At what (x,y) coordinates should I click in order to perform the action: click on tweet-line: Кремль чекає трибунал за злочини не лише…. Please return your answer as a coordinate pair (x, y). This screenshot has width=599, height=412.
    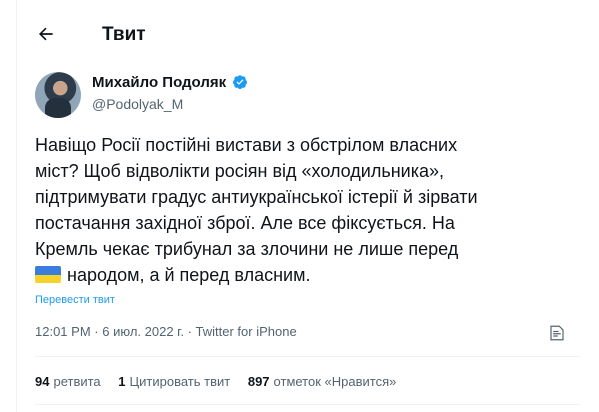
    Looking at the image, I should click on (247, 249).